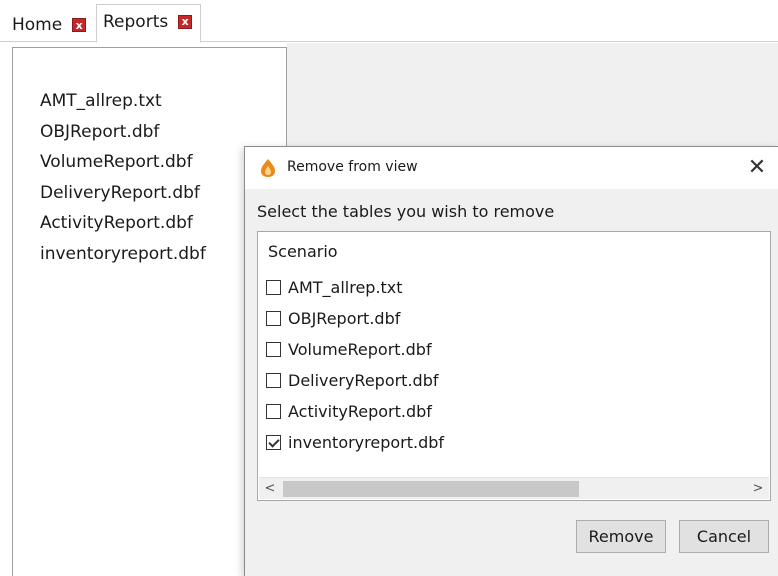 The image size is (778, 576). Describe the element at coordinates (123, 193) in the screenshot. I see `file-item: DeliveryReport.dbf` at that location.